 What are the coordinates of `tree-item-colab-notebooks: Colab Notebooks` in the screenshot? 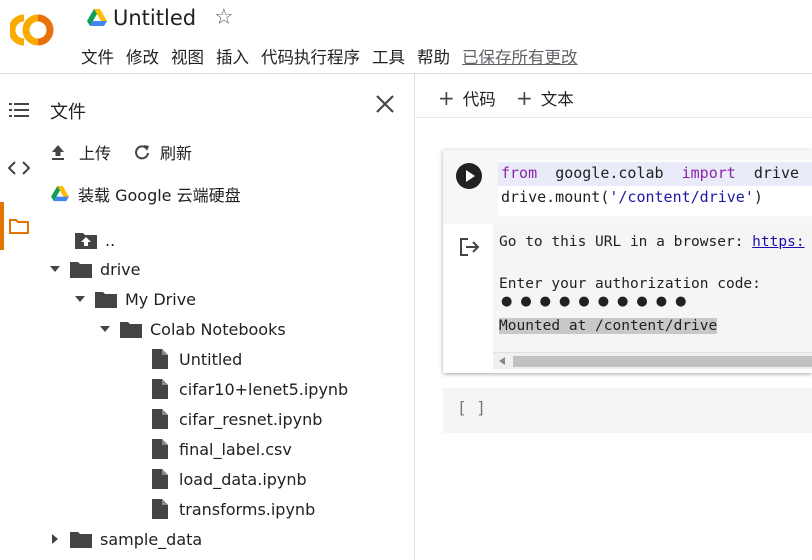 It's located at (192, 329).